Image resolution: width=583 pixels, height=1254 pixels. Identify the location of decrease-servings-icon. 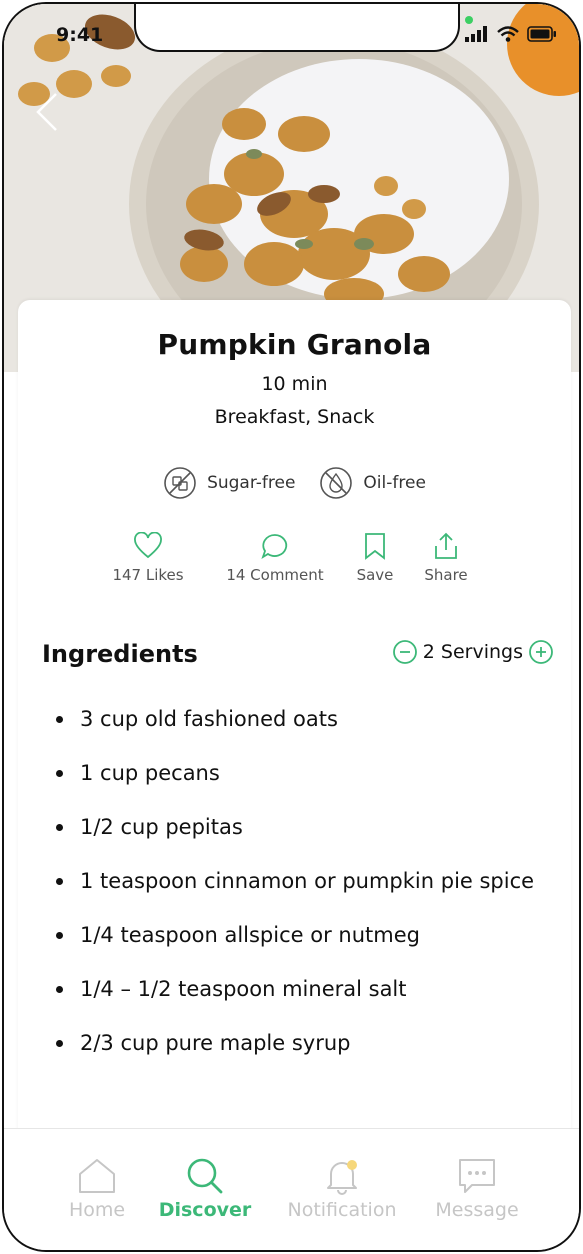
(404, 652).